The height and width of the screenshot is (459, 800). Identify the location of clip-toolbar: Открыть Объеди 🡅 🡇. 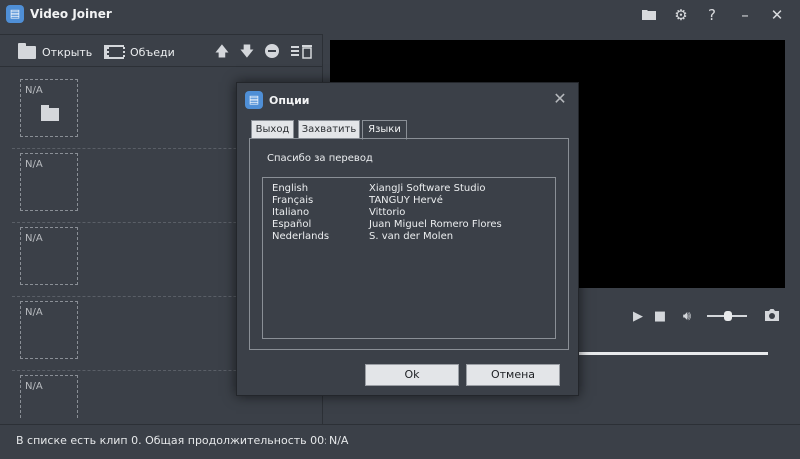
(161, 51).